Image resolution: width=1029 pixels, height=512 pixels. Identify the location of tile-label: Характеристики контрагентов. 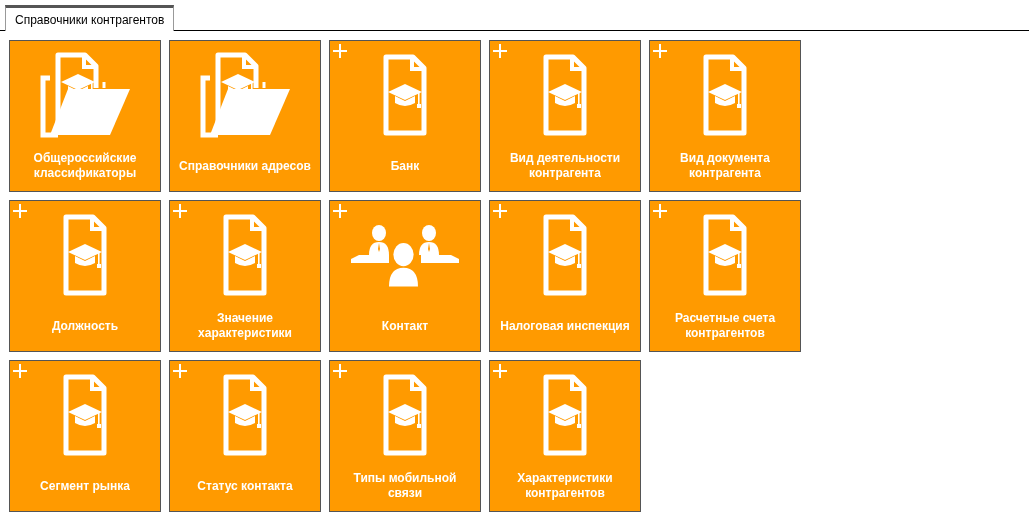
(565, 486).